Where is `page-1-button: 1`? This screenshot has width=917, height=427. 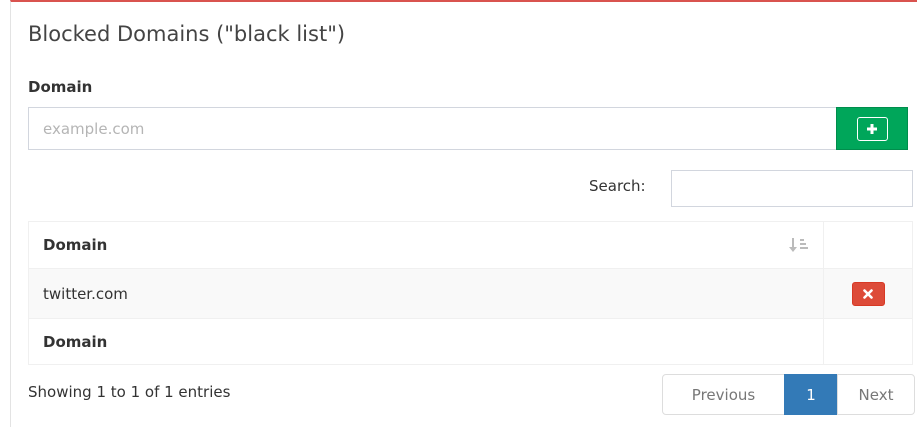
page-1-button: 1 is located at coordinates (811, 394).